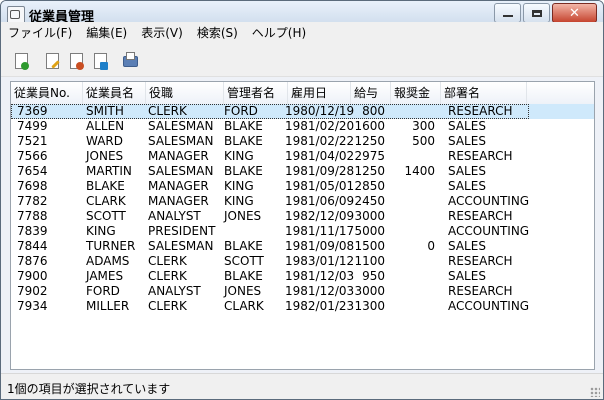 The width and height of the screenshot is (604, 400). I want to click on cell-ename: ADAMS, so click(108, 261).